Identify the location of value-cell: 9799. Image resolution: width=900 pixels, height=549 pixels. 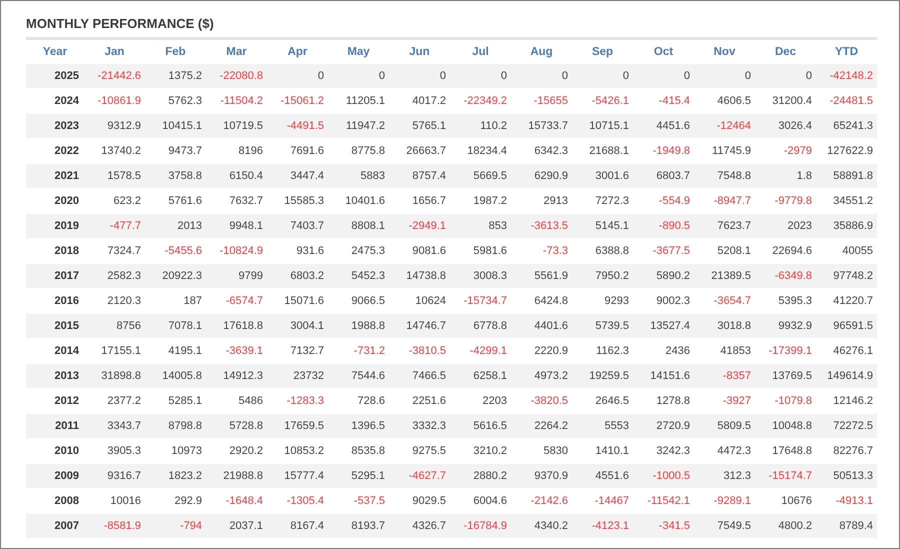
(236, 276).